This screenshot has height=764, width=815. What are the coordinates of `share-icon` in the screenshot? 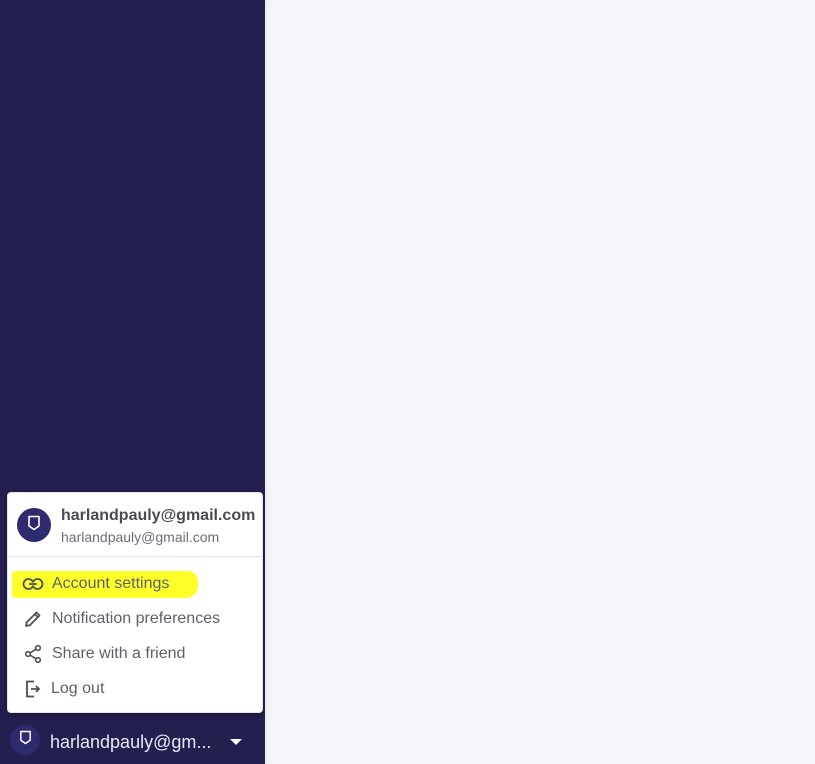 It's located at (33, 654).